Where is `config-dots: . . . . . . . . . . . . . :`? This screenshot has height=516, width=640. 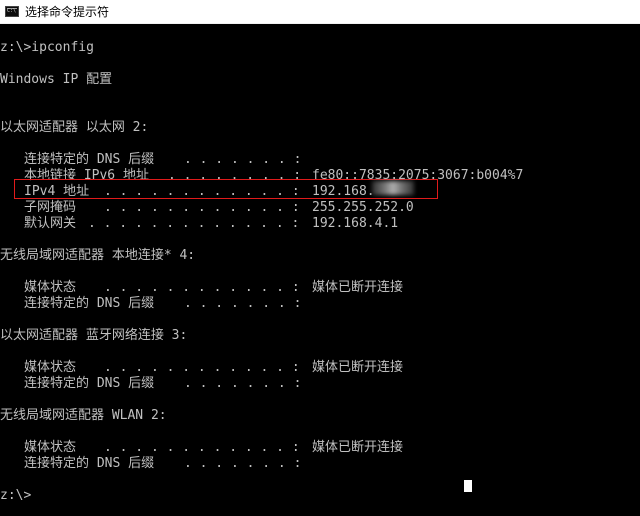 config-dots: . . . . . . . . . . . . . : is located at coordinates (194, 223).